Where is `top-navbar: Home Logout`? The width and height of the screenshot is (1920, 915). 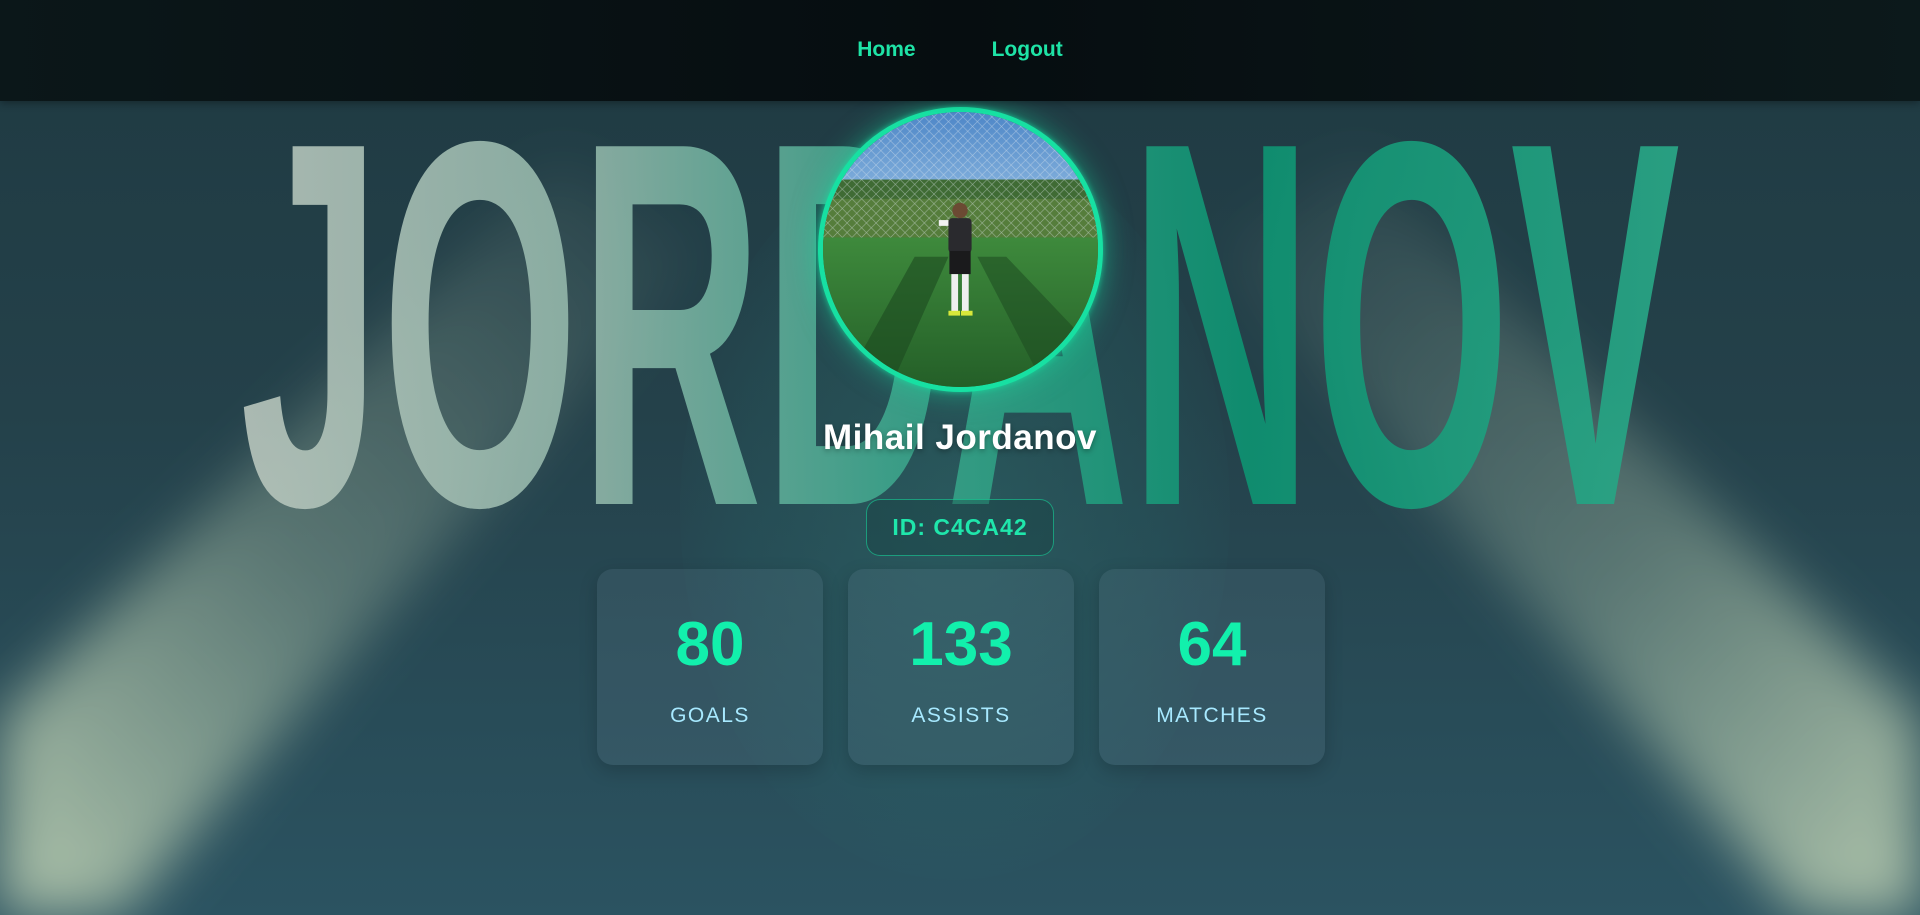 top-navbar: Home Logout is located at coordinates (960, 50).